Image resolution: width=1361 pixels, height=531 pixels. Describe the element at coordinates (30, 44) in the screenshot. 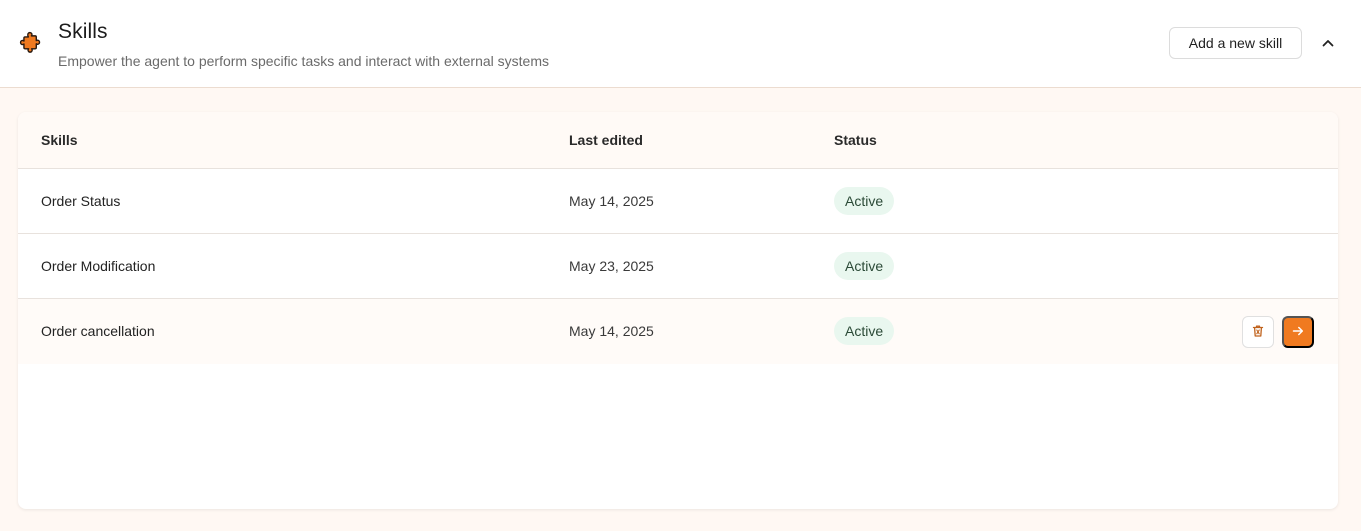

I see `puzzle-icon` at that location.